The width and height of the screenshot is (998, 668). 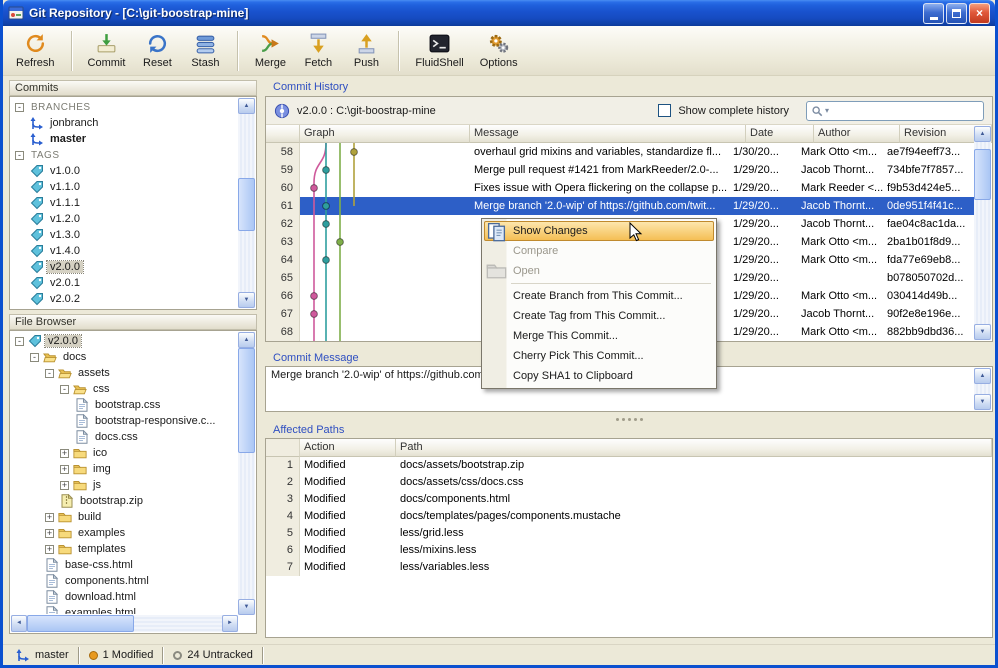 What do you see at coordinates (124, 357) in the screenshot?
I see `tree-item-docs: - docs` at bounding box center [124, 357].